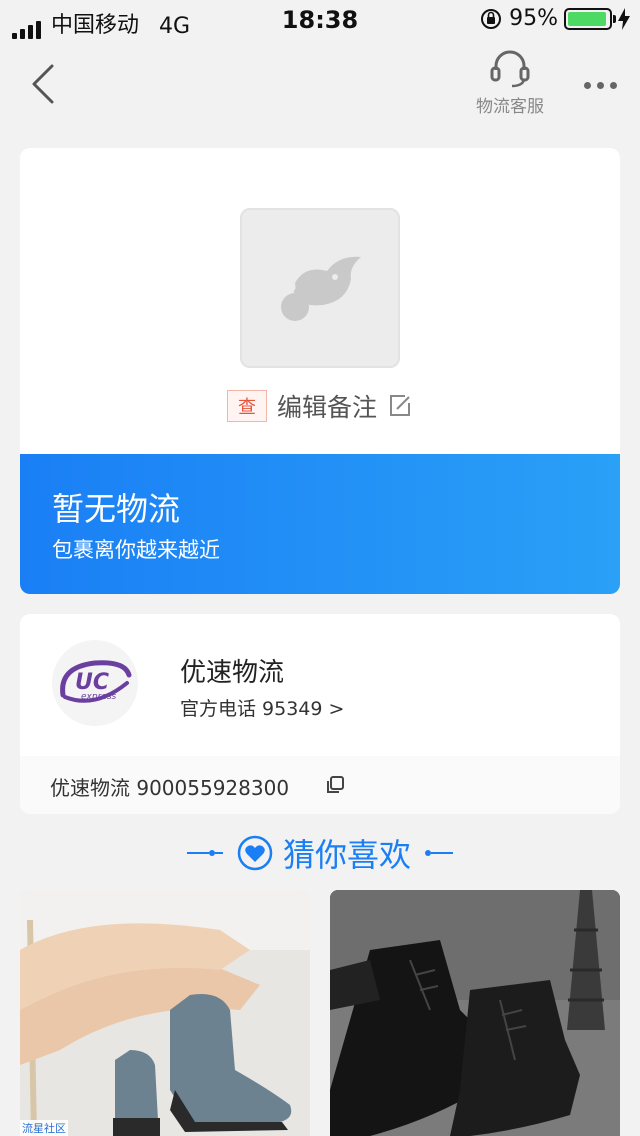 The image size is (640, 1136). What do you see at coordinates (116, 509) in the screenshot?
I see `banner-title: 暂无物流` at bounding box center [116, 509].